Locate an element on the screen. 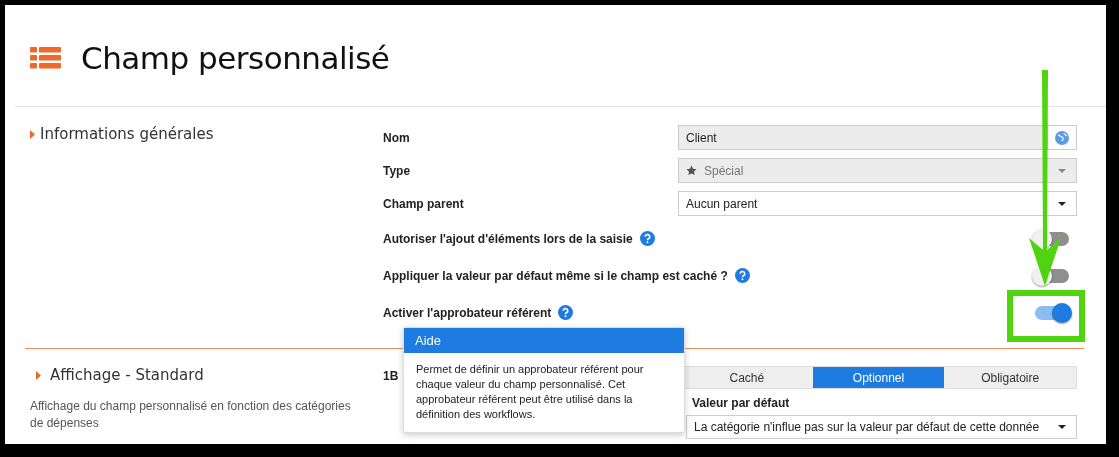 This screenshot has height=457, width=1119. select-field: La catégorie n'influe pas sur la valeur par défaut de cette donnée is located at coordinates (881, 427).